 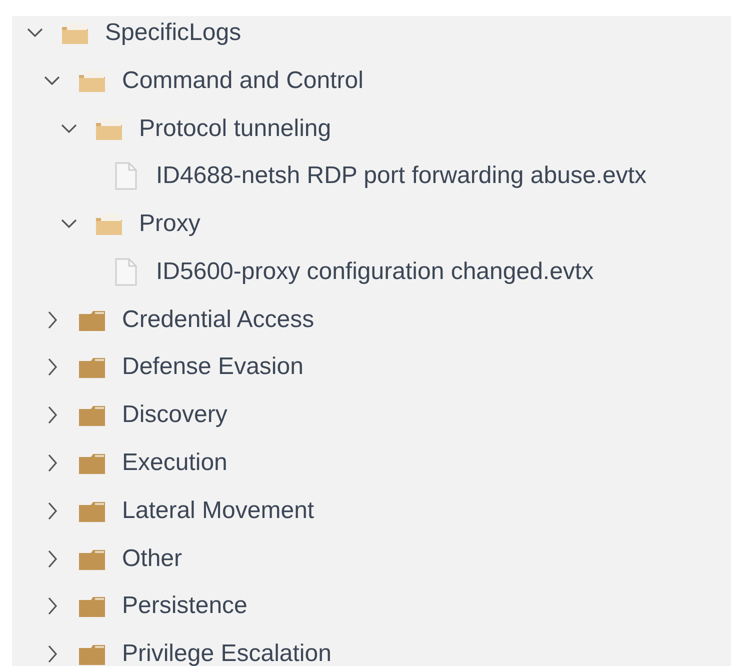 What do you see at coordinates (401, 176) in the screenshot?
I see `file-name: ID4688-netsh RDP port forwarding abuse.evtx` at bounding box center [401, 176].